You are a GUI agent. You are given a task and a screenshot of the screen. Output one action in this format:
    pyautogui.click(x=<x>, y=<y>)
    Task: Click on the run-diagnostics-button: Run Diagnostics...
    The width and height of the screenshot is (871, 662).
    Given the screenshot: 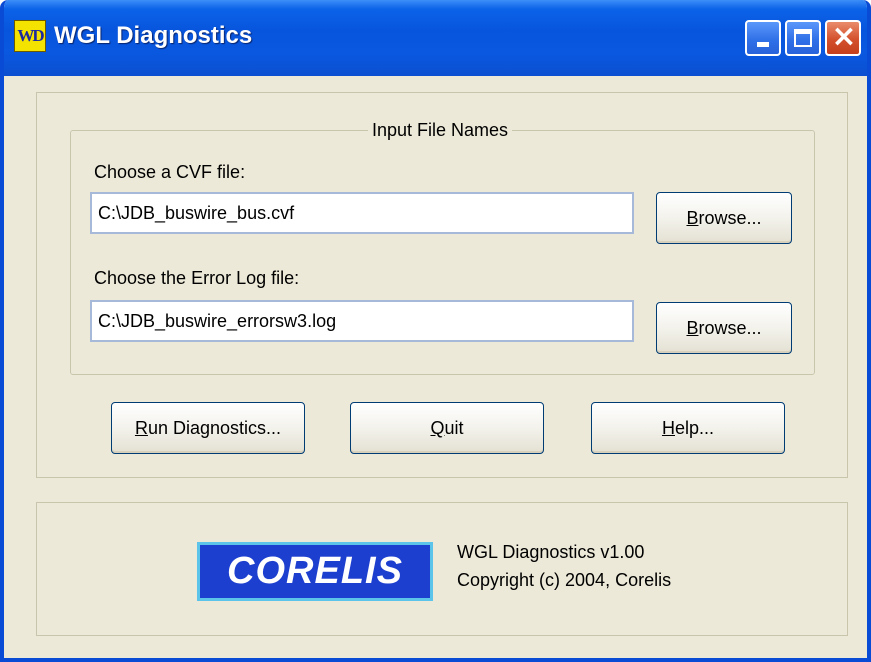 What is the action you would take?
    pyautogui.click(x=208, y=428)
    